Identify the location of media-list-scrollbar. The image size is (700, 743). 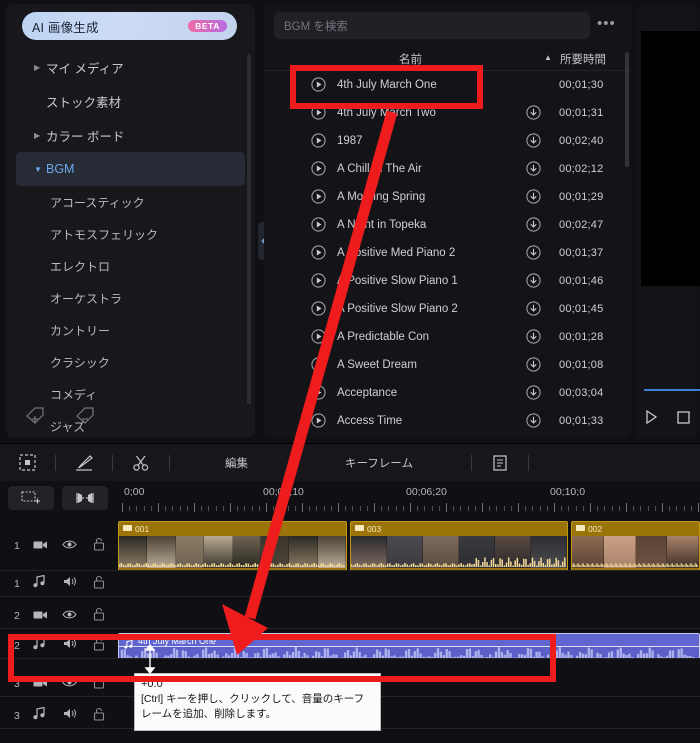
(627, 109).